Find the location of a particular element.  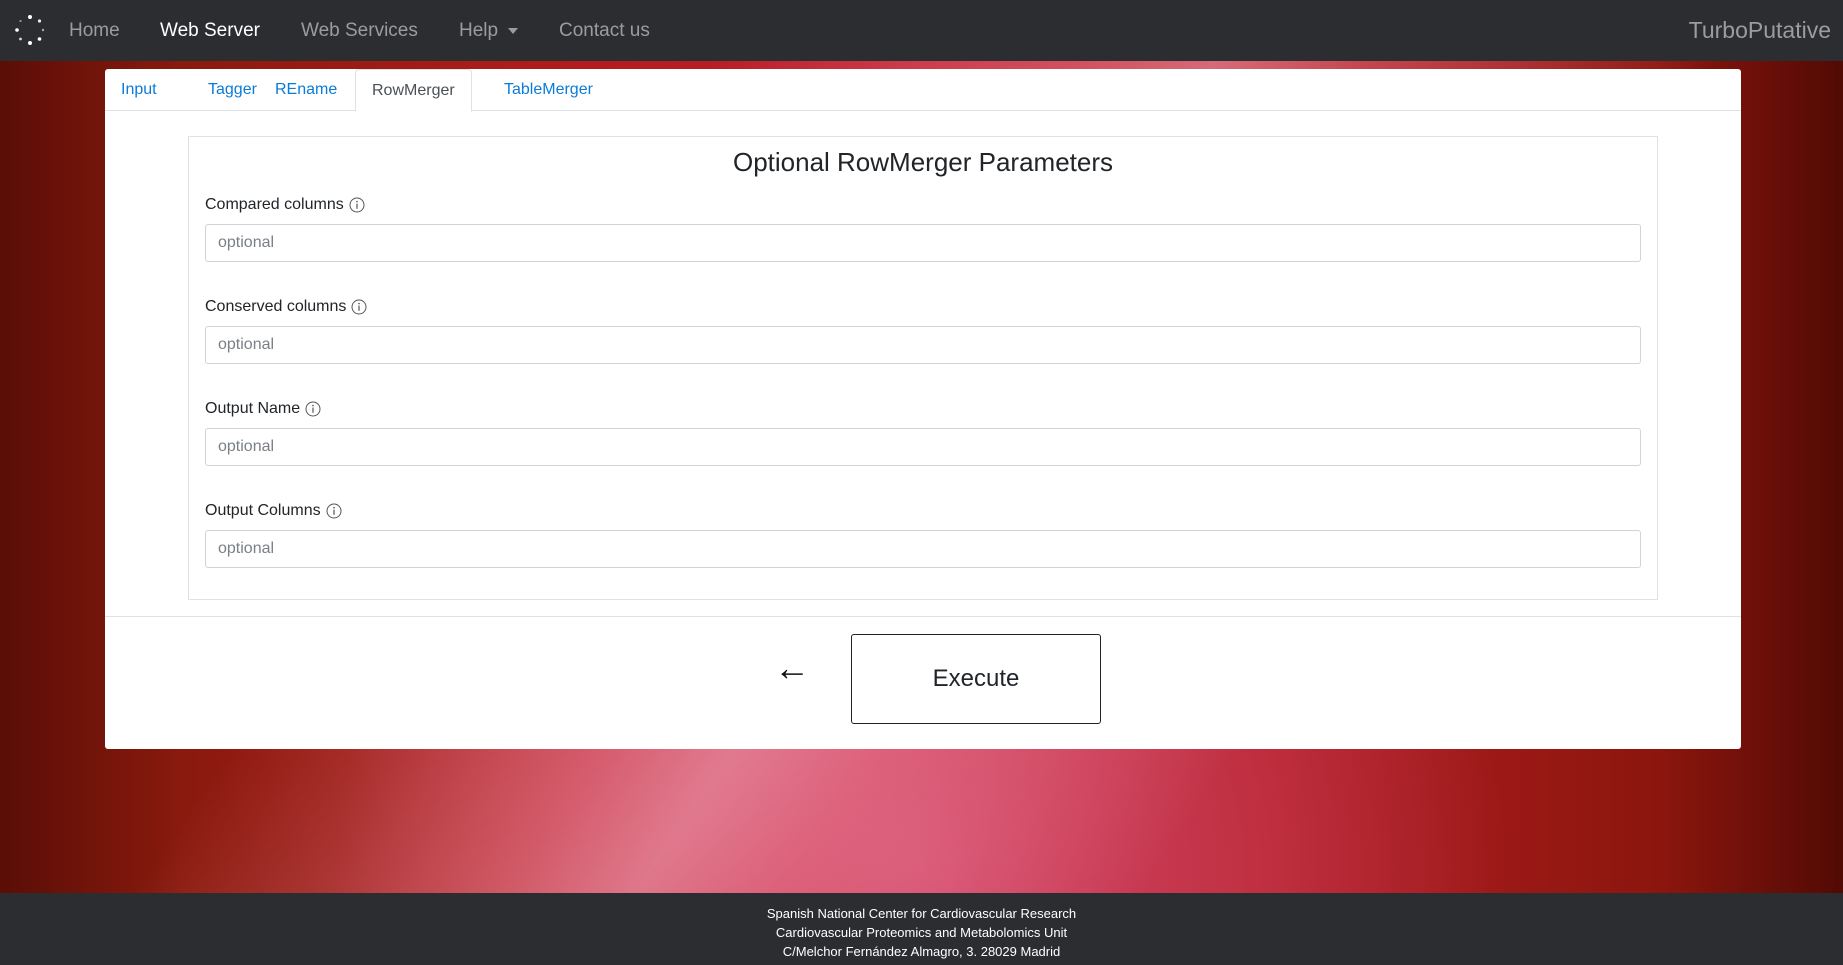

nav-help-label: Help is located at coordinates (479, 30).